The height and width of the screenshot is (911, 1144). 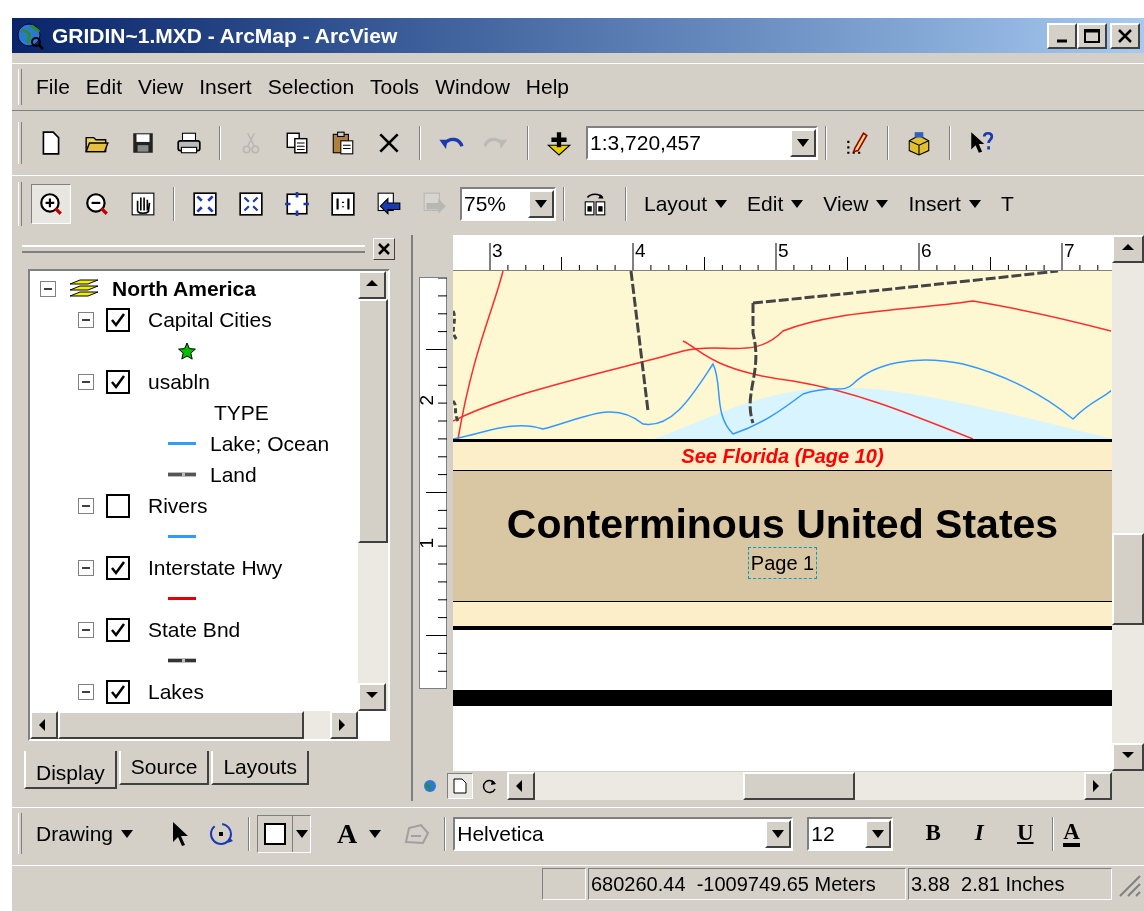 I want to click on legend-label: Land, so click(x=233, y=474).